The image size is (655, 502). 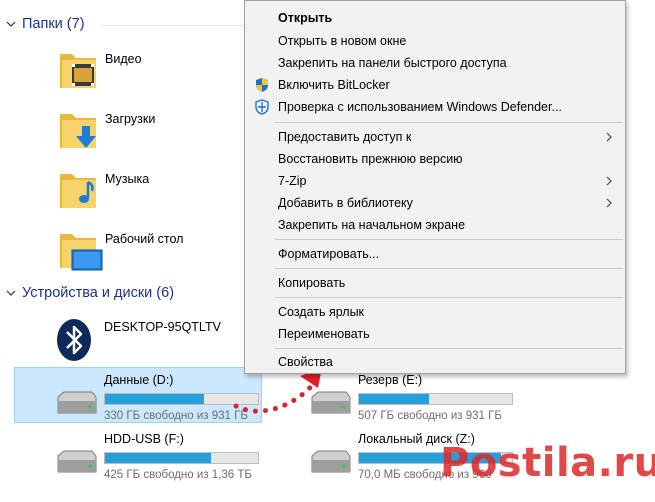 I want to click on menu-item-copy: Копировать, so click(x=435, y=283).